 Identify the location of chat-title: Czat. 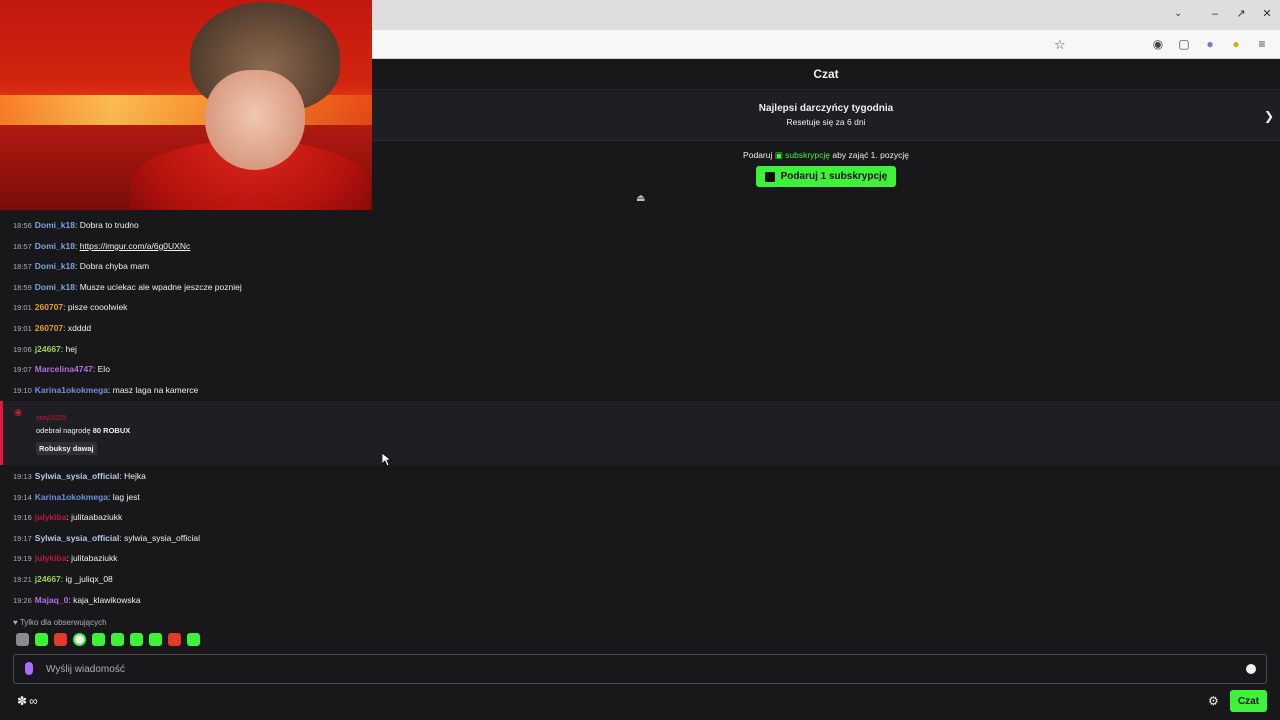
(826, 74).